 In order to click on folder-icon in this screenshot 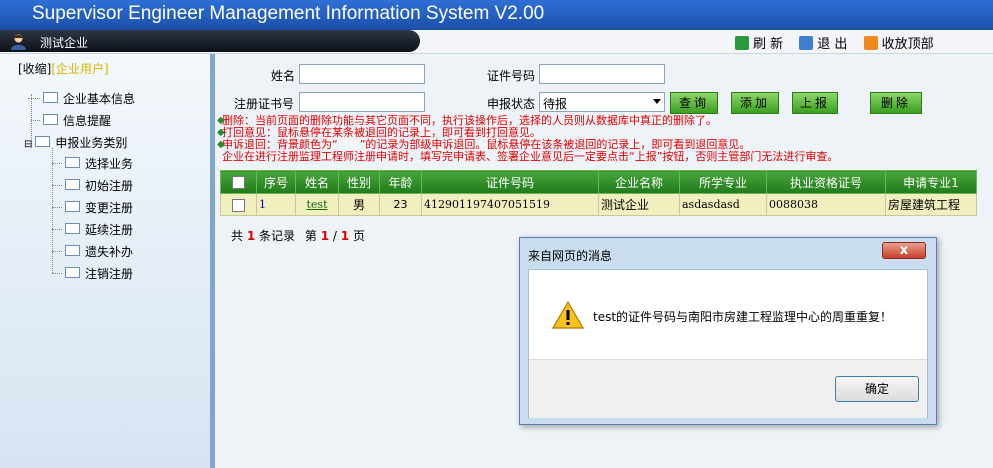, I will do `click(43, 141)`.